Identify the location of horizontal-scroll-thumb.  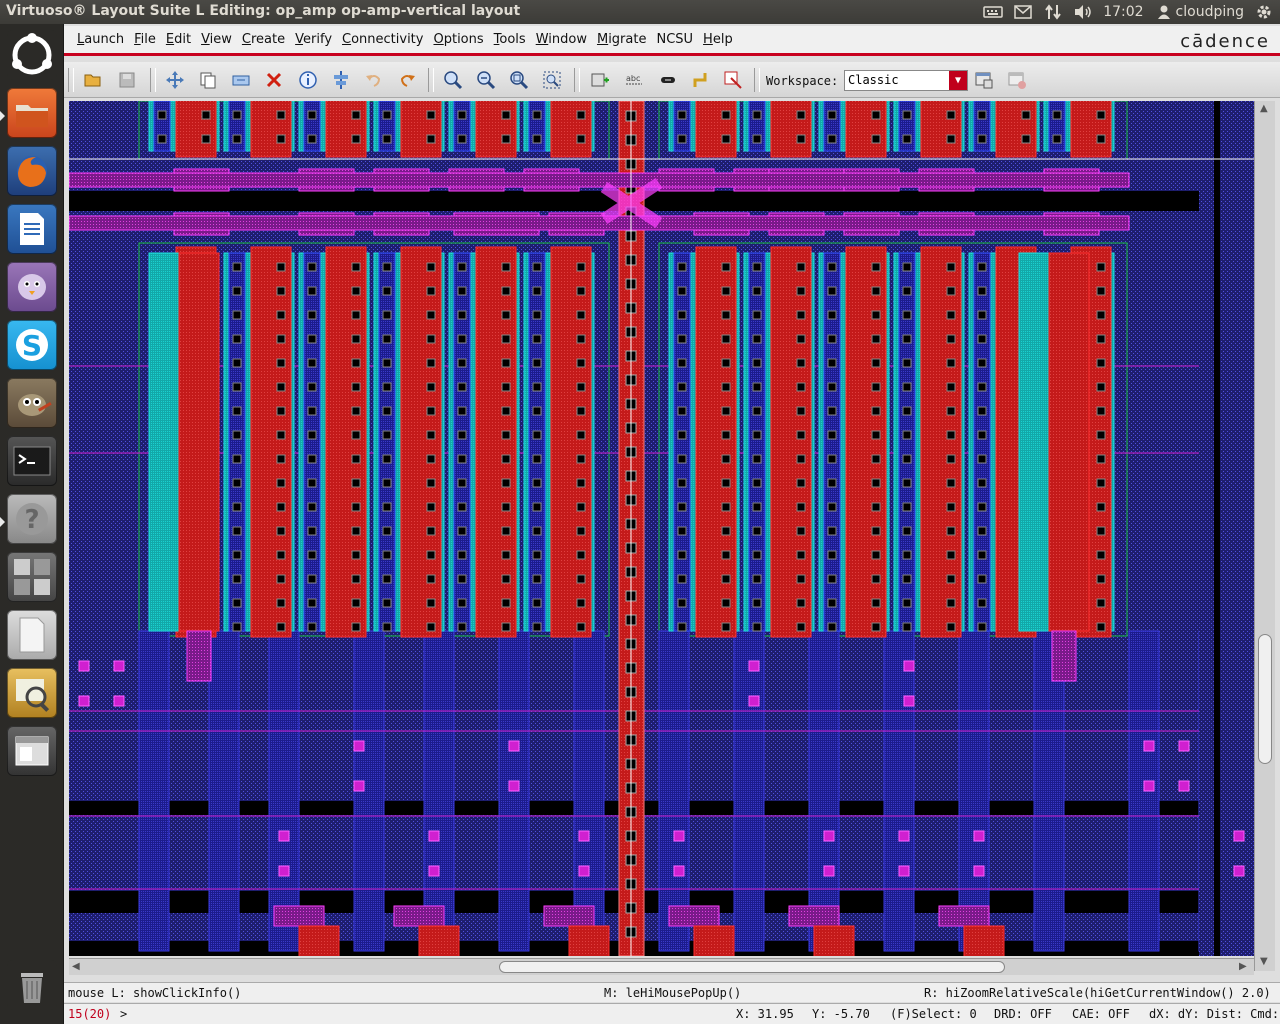
(752, 967).